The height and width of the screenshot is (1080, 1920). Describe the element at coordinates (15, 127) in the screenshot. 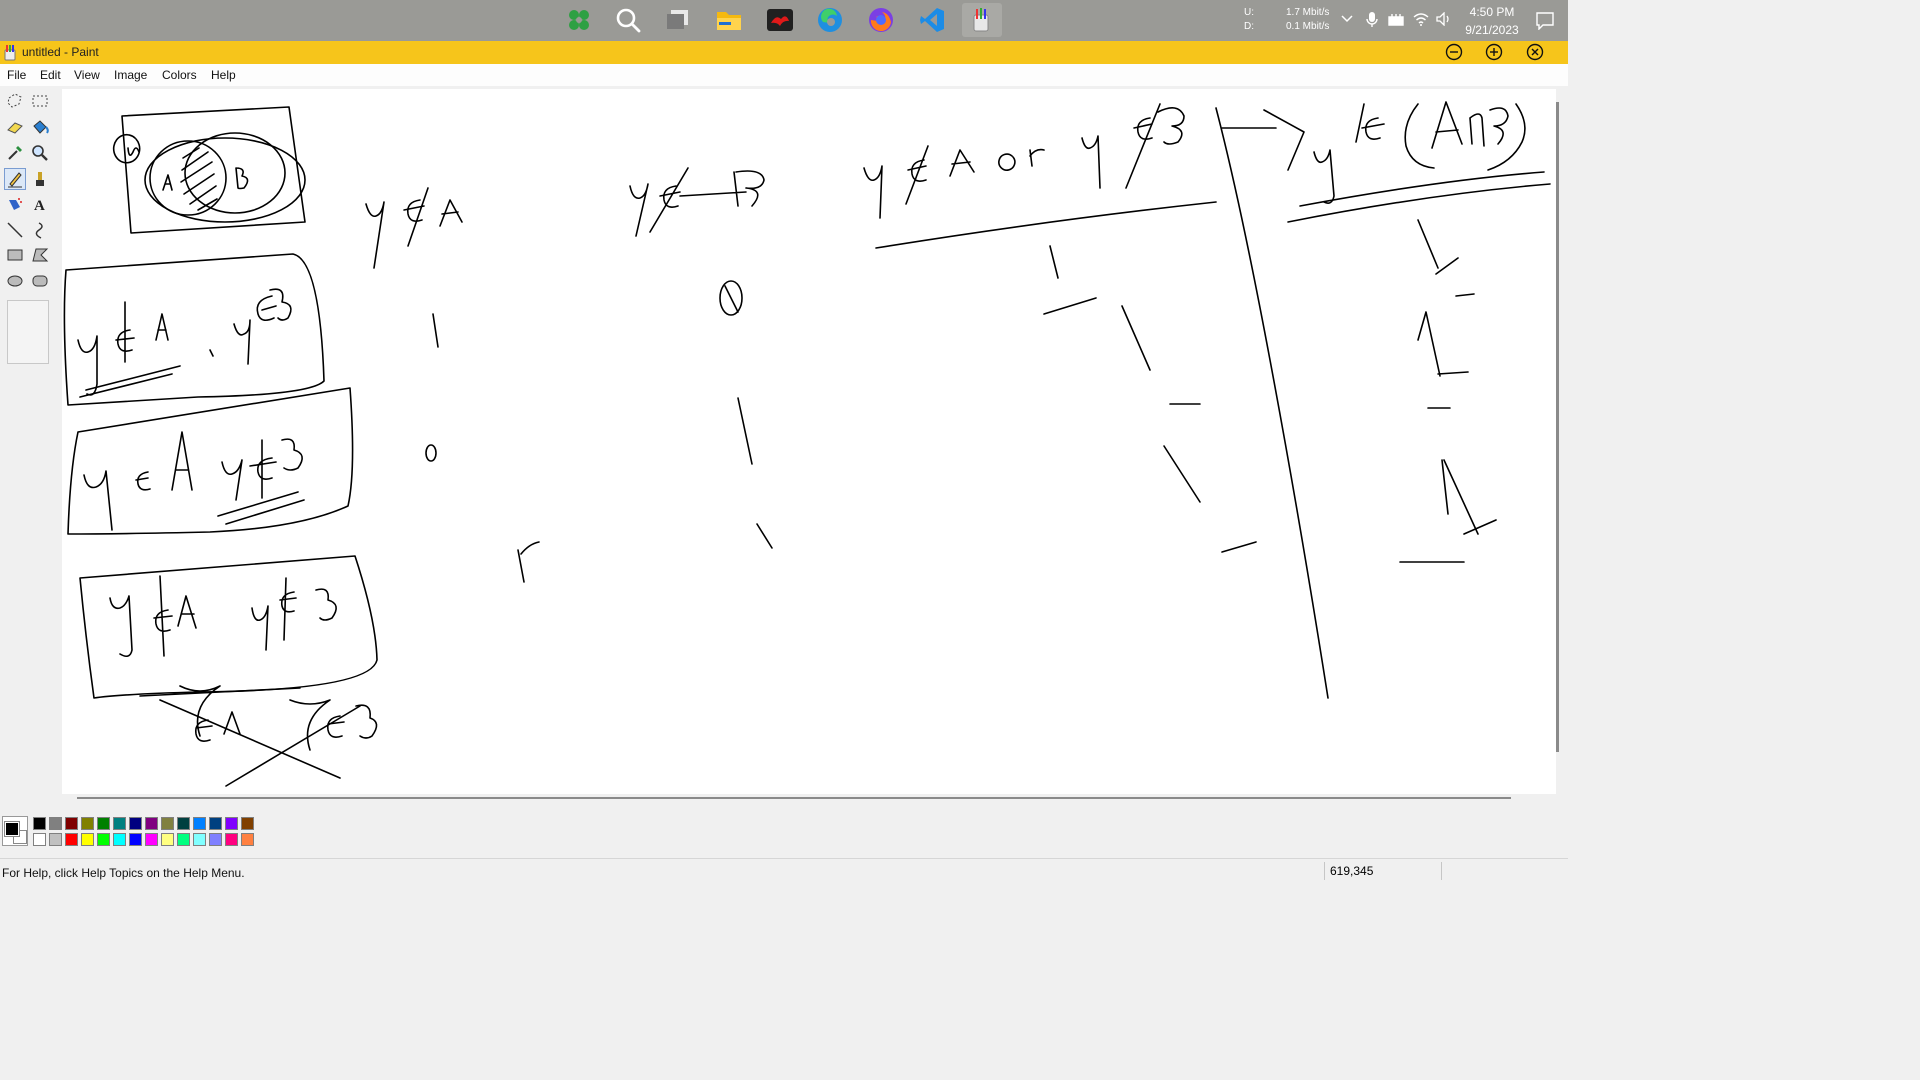

I see `tool-eraser` at that location.